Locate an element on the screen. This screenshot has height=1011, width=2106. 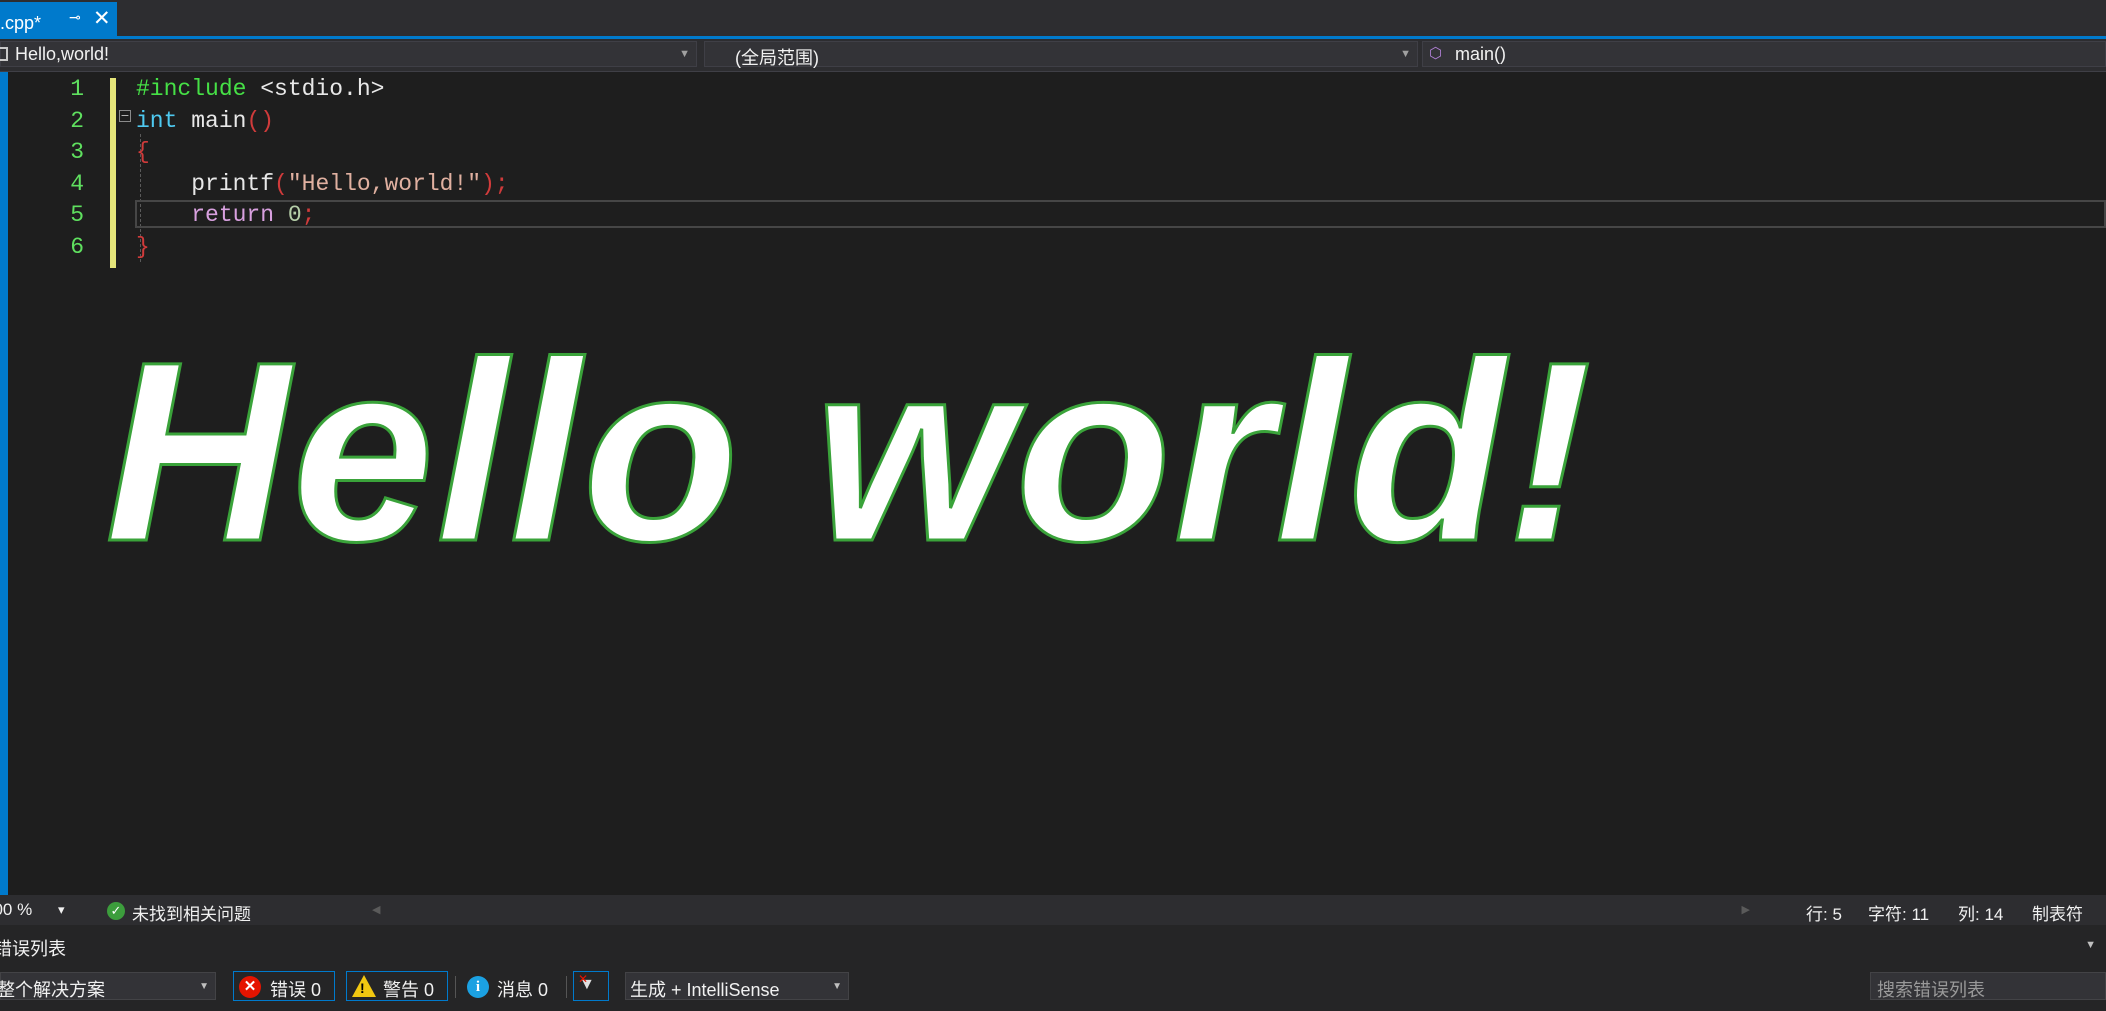
check-circle-icon: ✓ is located at coordinates (116, 911).